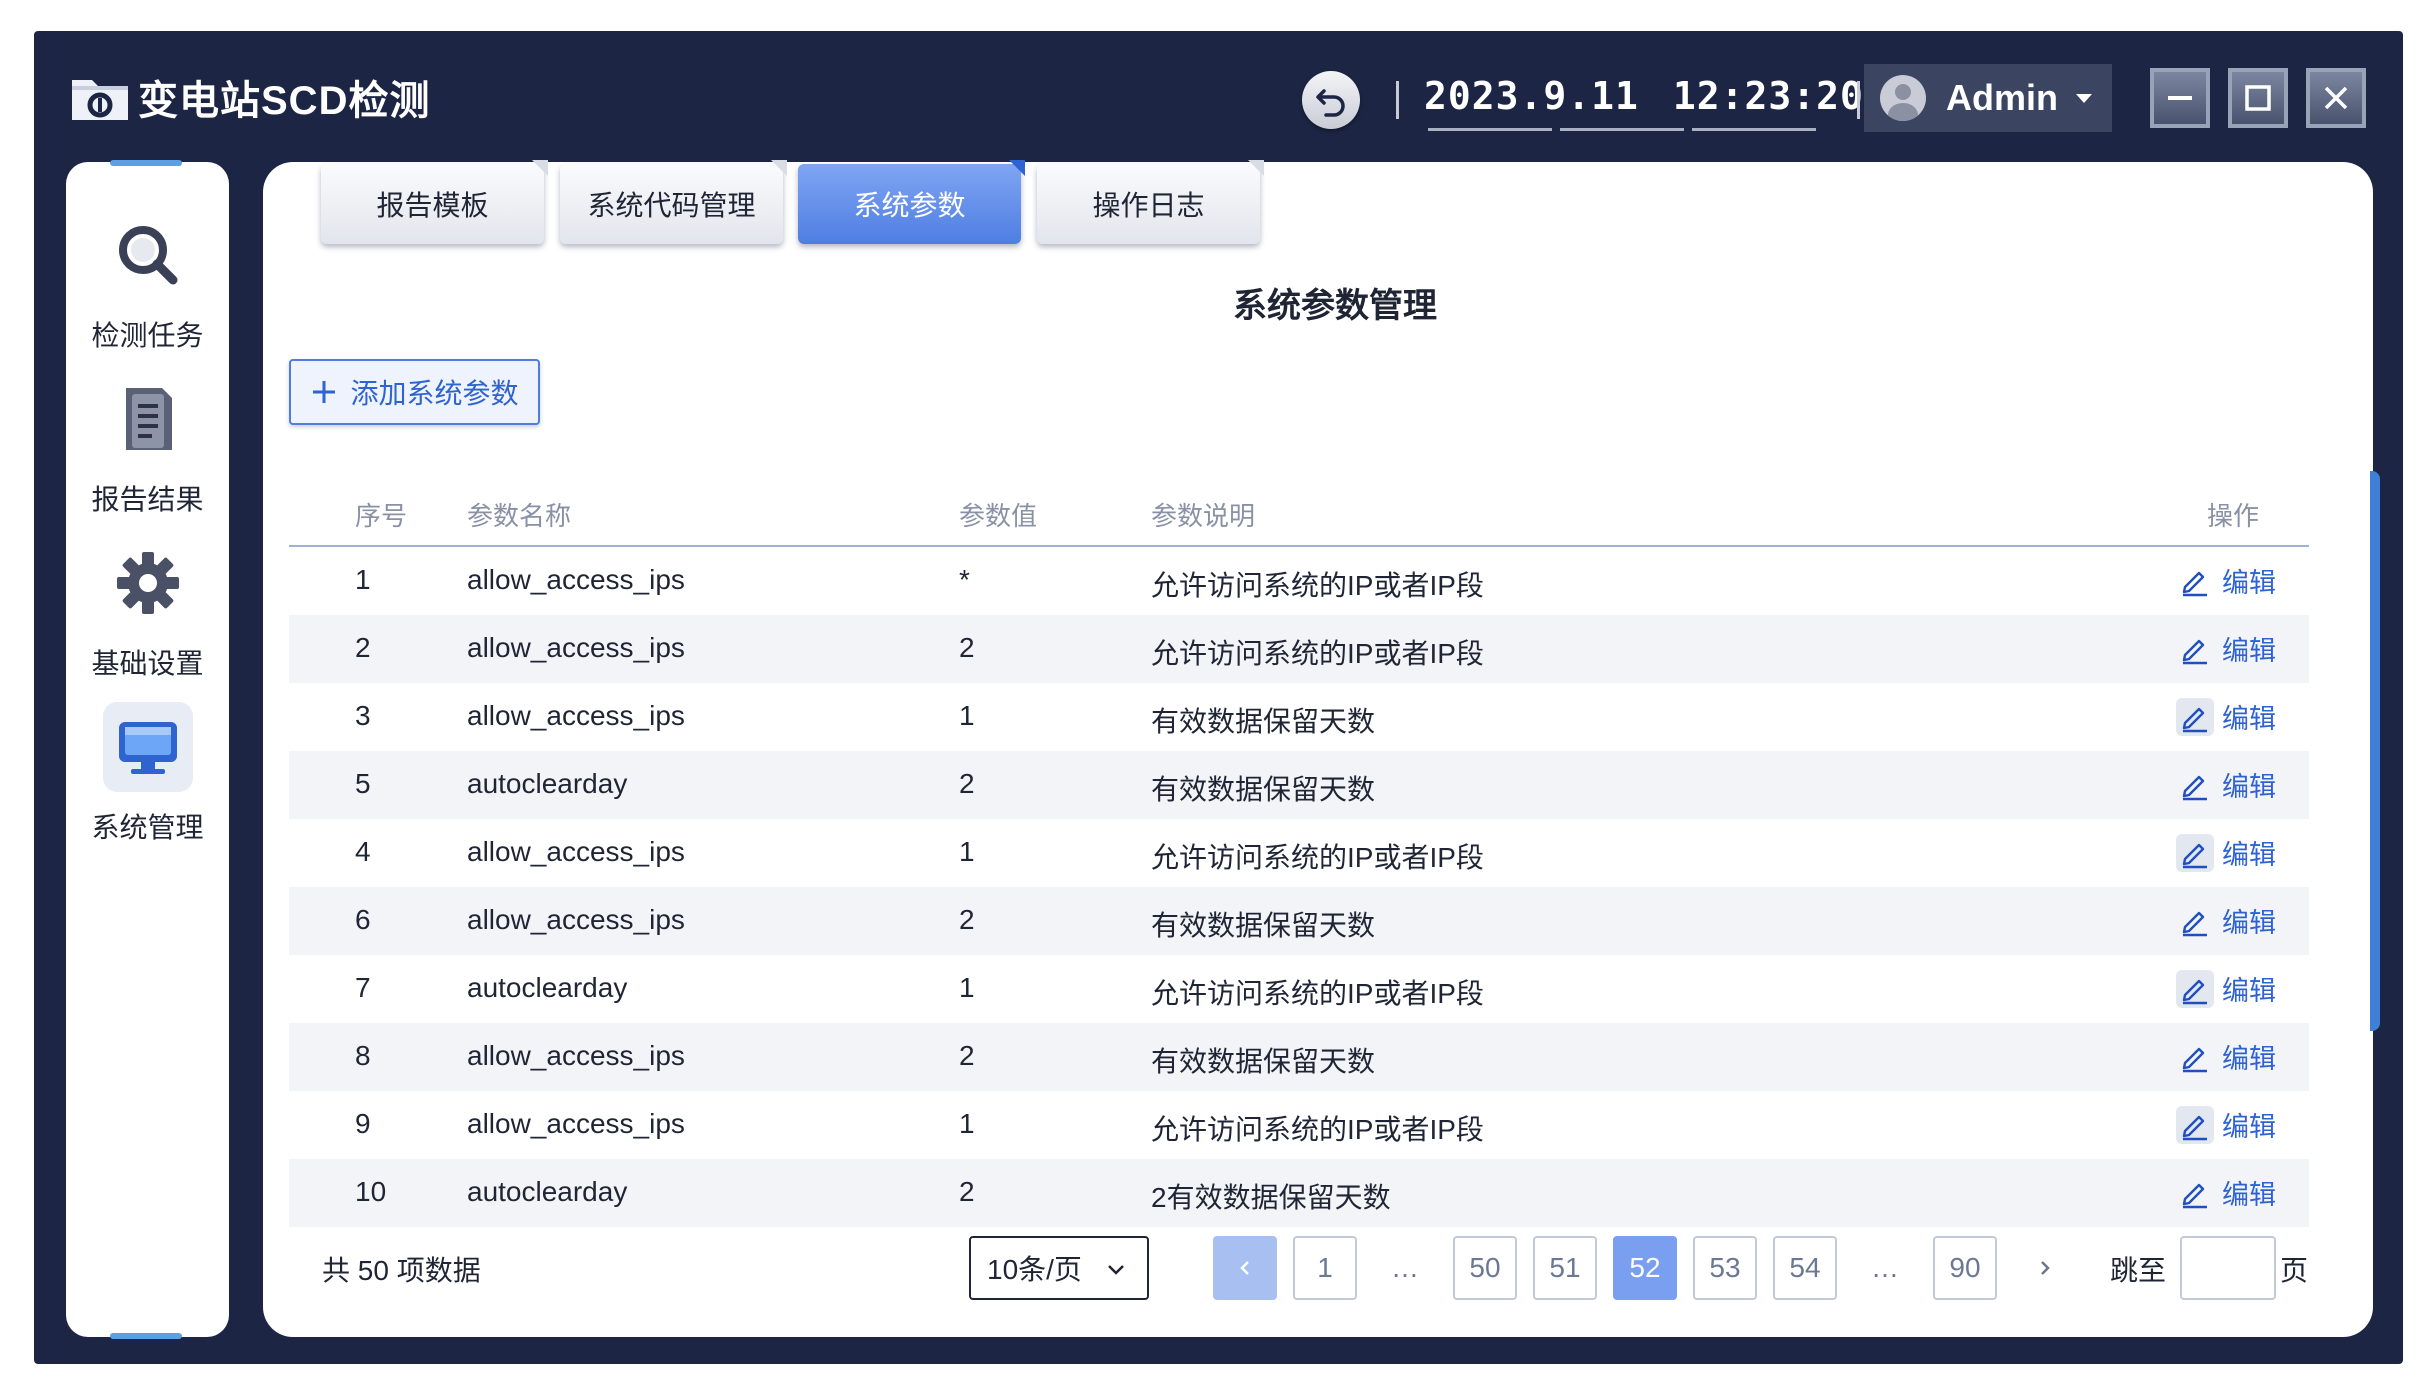  I want to click on plus-icon, so click(324, 392).